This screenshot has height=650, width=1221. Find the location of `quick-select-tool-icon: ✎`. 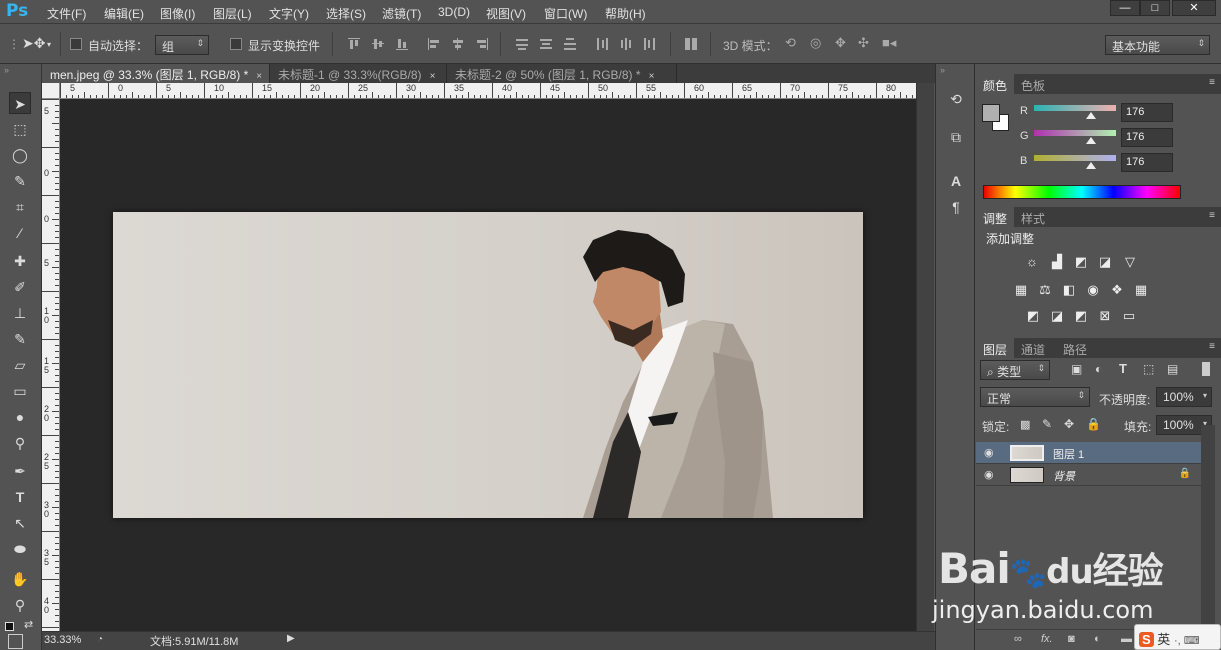

quick-select-tool-icon: ✎ is located at coordinates (20, 181).